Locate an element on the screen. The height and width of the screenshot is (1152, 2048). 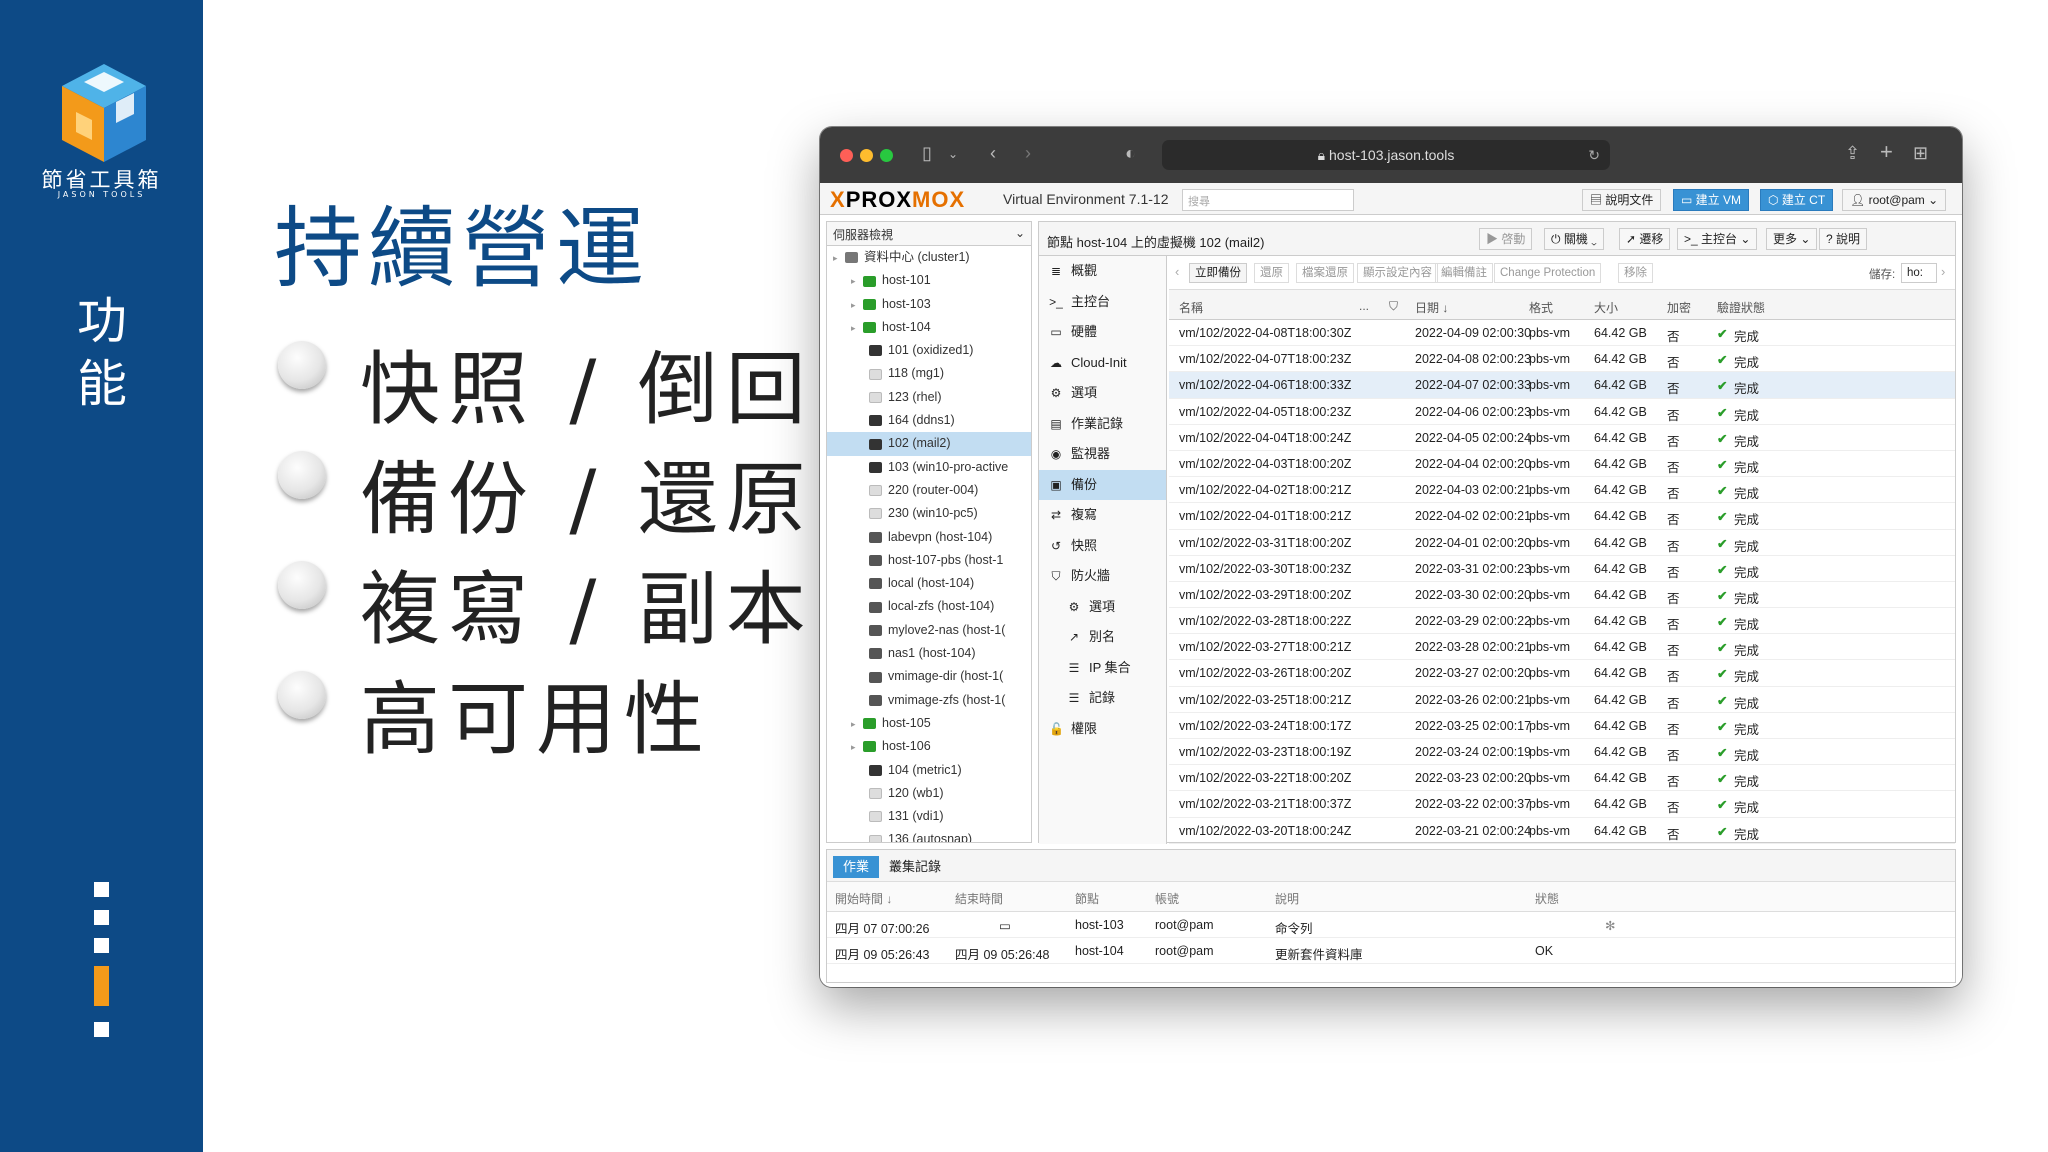
storage-select: ho: is located at coordinates (1919, 273).